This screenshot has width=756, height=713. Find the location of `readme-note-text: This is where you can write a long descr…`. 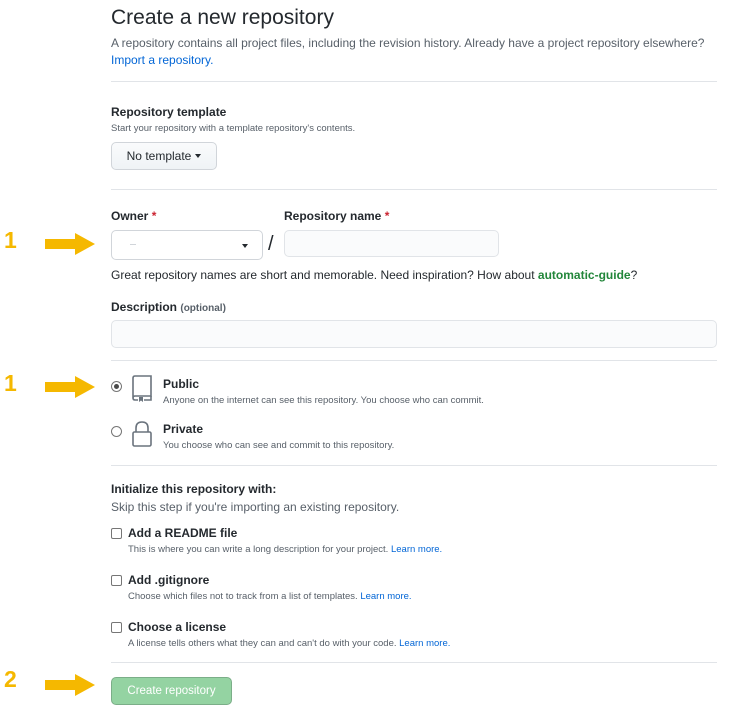

readme-note-text: This is where you can write a long descr… is located at coordinates (258, 549).